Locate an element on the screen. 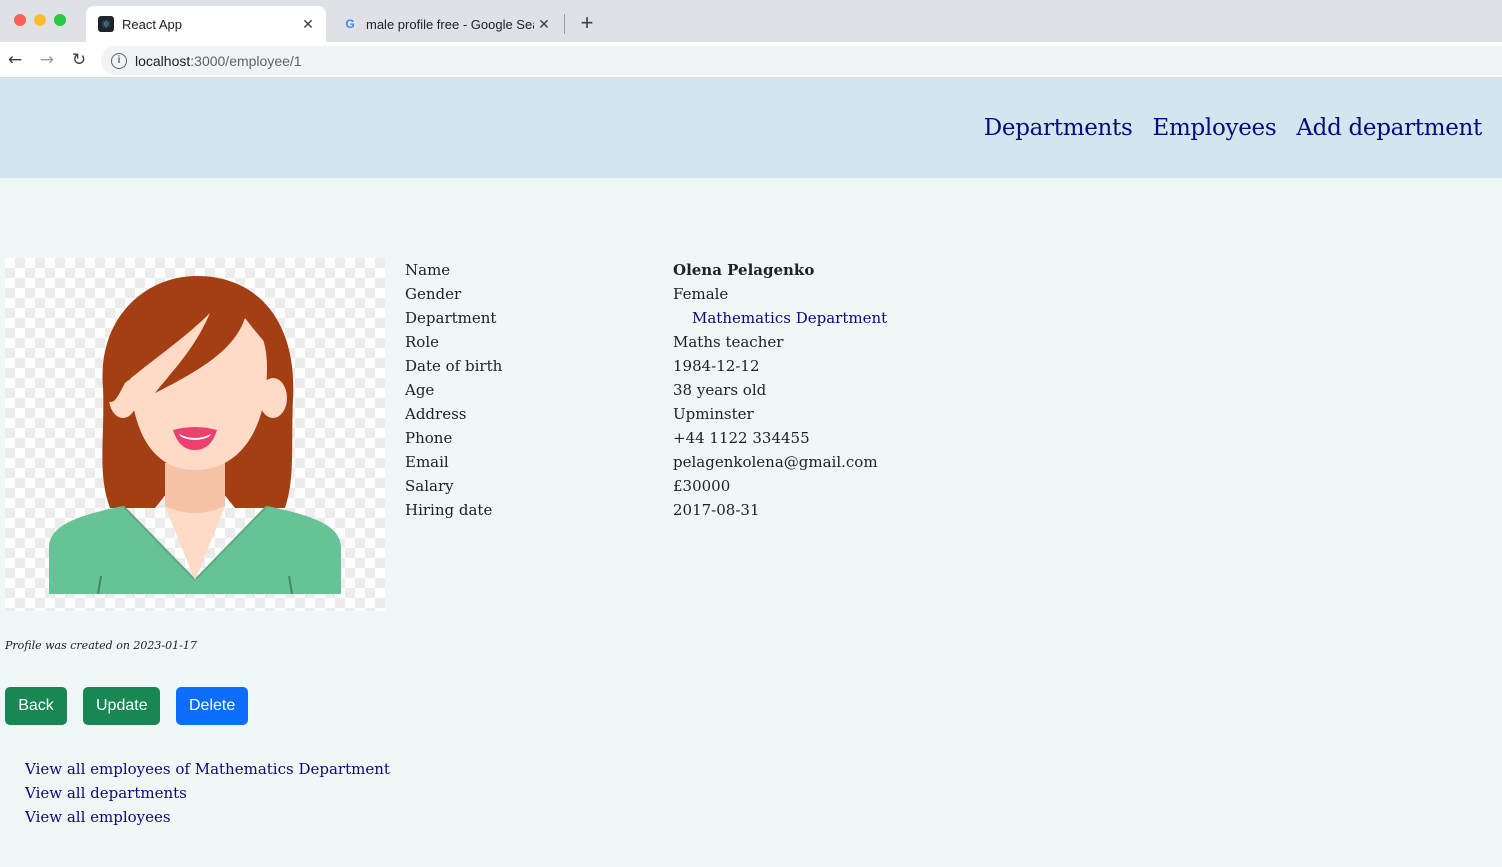  main-nav: Departments Employees Add department is located at coordinates (1233, 128).